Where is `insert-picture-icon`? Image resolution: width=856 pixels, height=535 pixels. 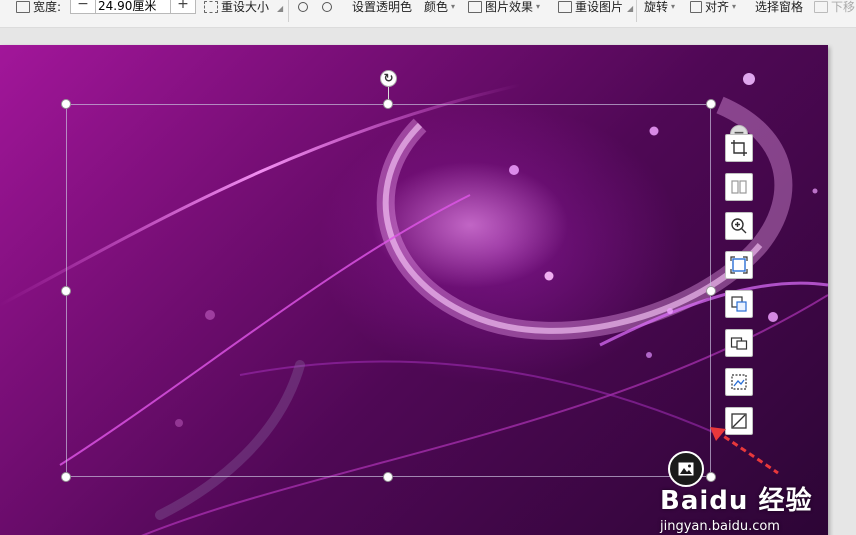 insert-picture-icon is located at coordinates (739, 343).